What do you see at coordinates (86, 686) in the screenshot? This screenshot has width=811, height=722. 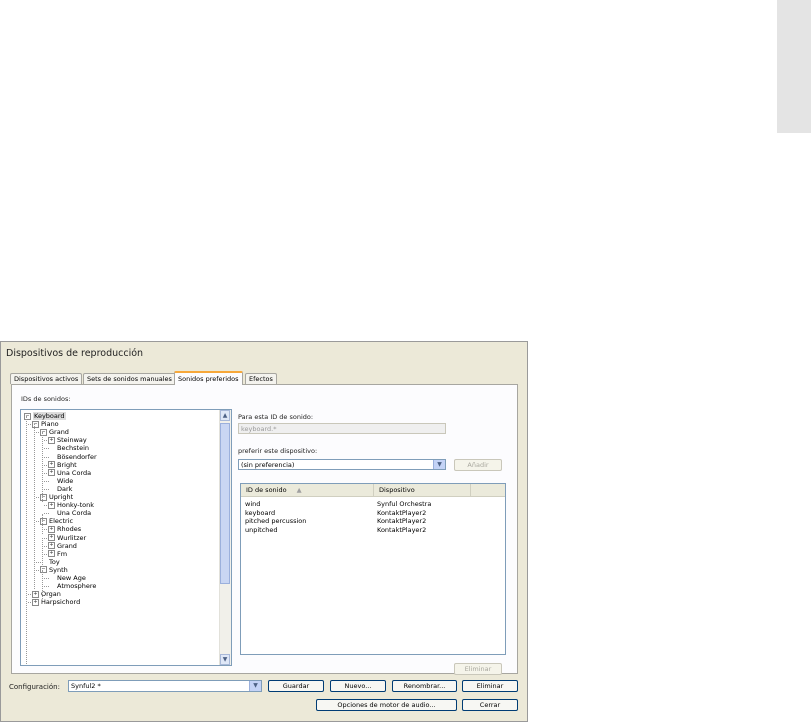 I see `config-value: Synful2 *` at bounding box center [86, 686].